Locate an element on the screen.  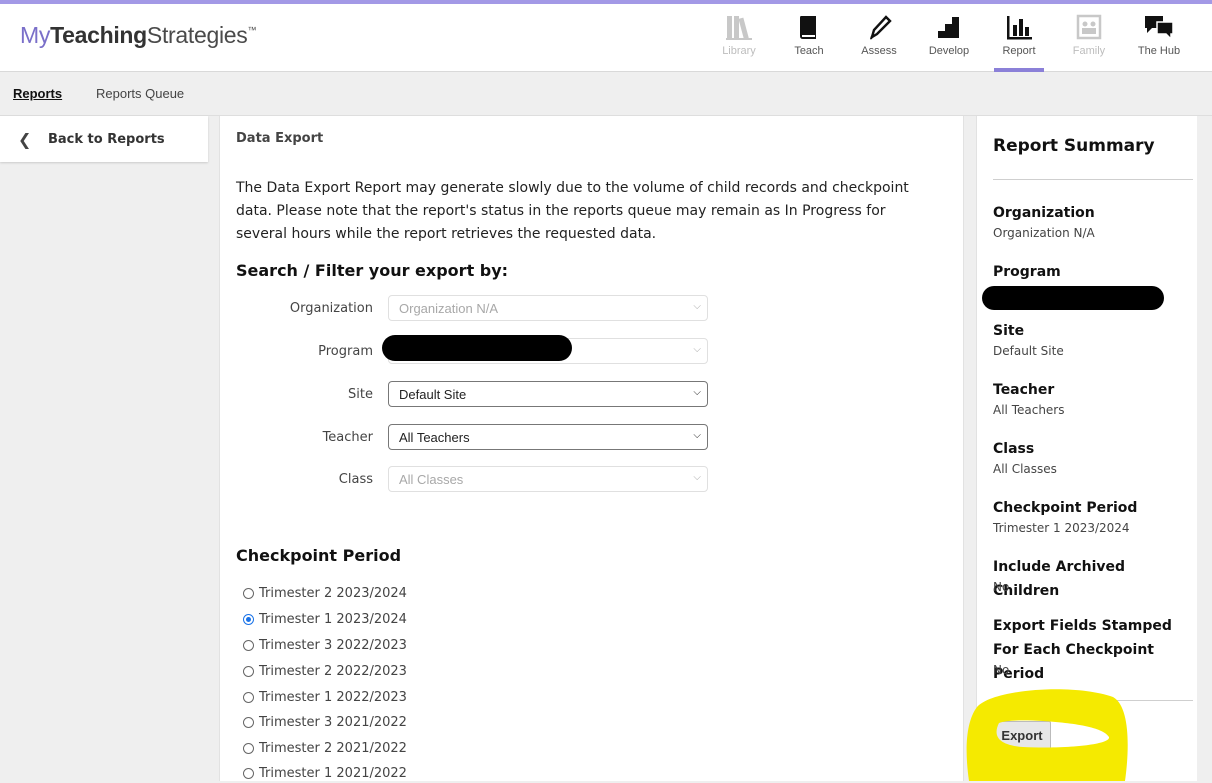
export-button: Export is located at coordinates (1022, 736).